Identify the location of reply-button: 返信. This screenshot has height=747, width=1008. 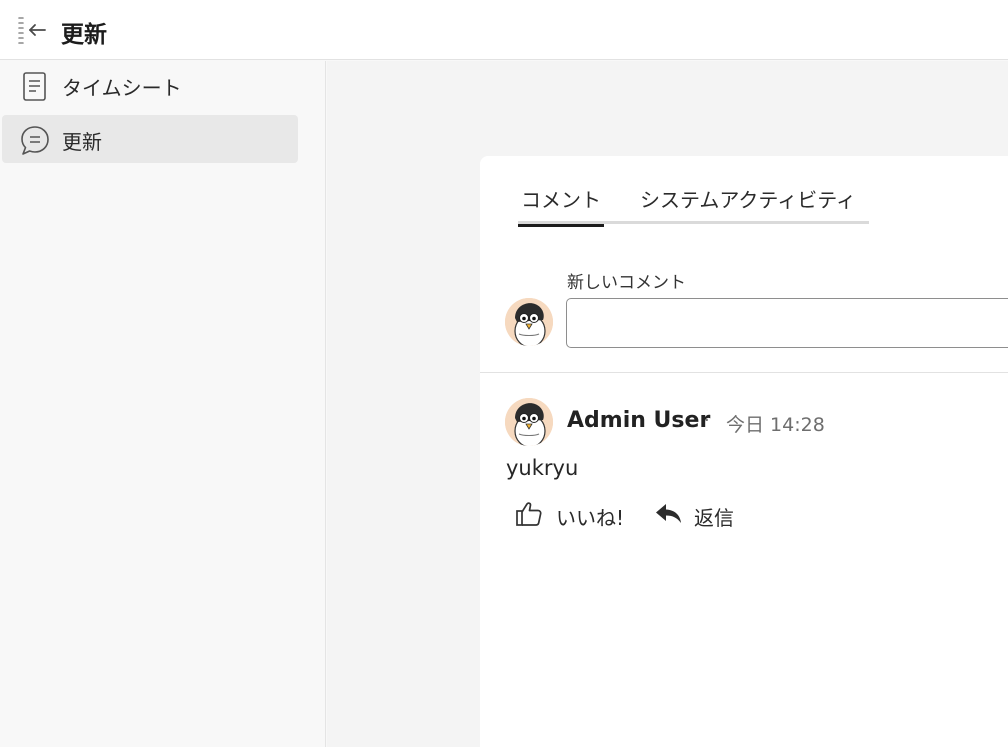
(704, 514).